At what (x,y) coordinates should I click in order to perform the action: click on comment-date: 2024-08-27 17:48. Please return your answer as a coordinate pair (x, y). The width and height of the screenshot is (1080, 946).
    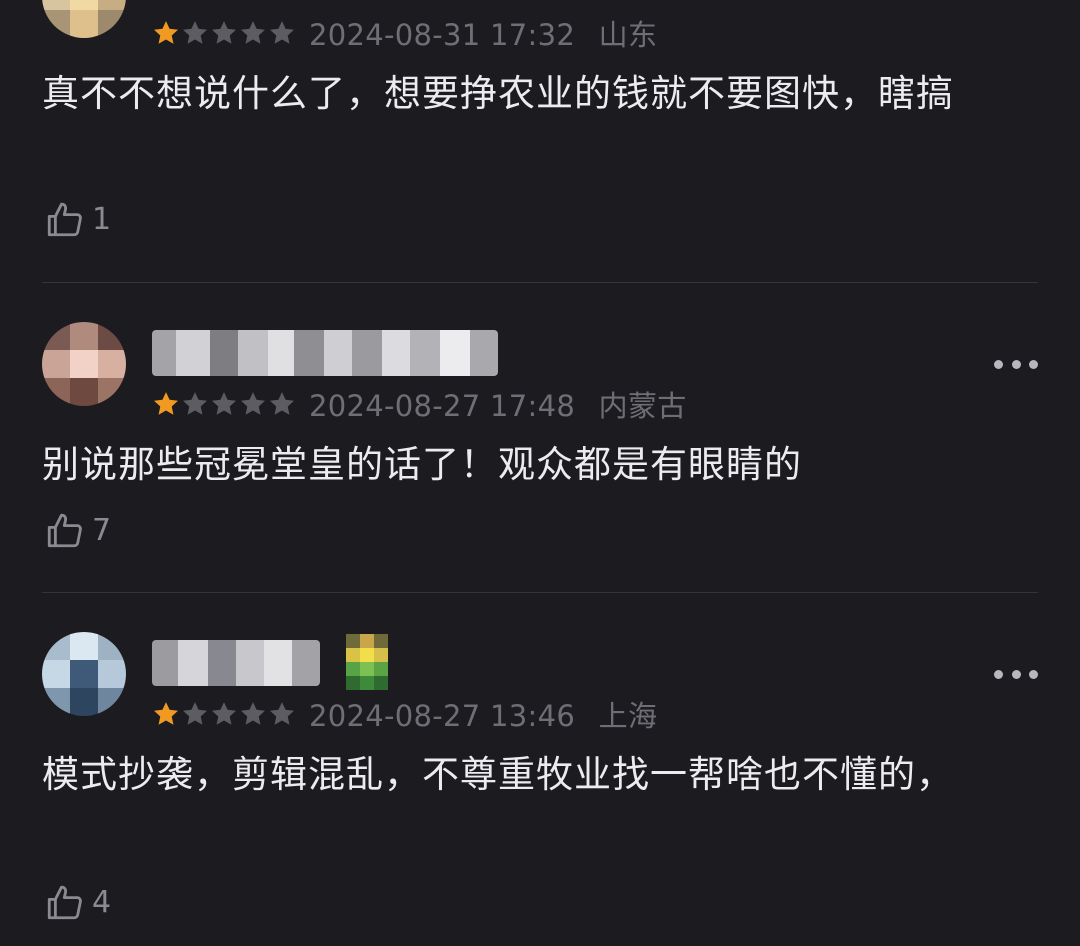
    Looking at the image, I should click on (442, 406).